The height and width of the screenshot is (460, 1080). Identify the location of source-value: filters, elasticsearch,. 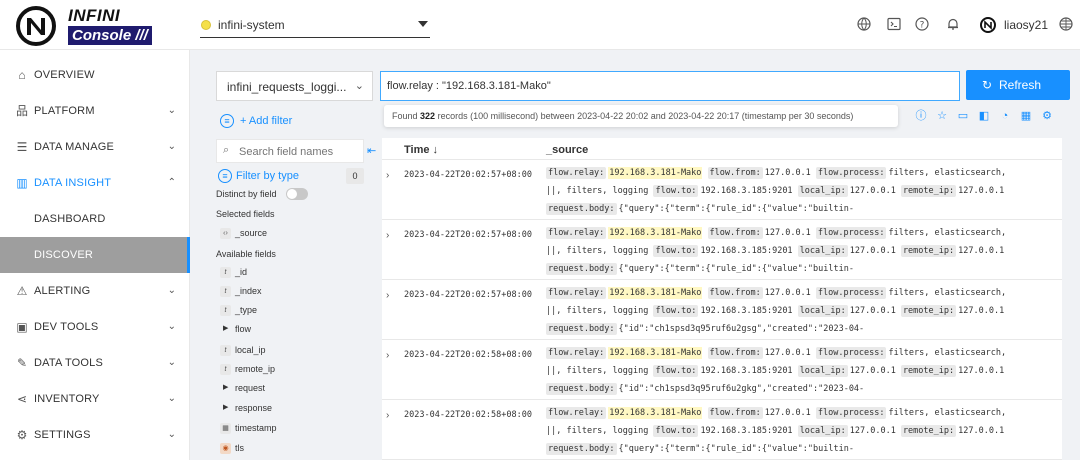
(947, 233).